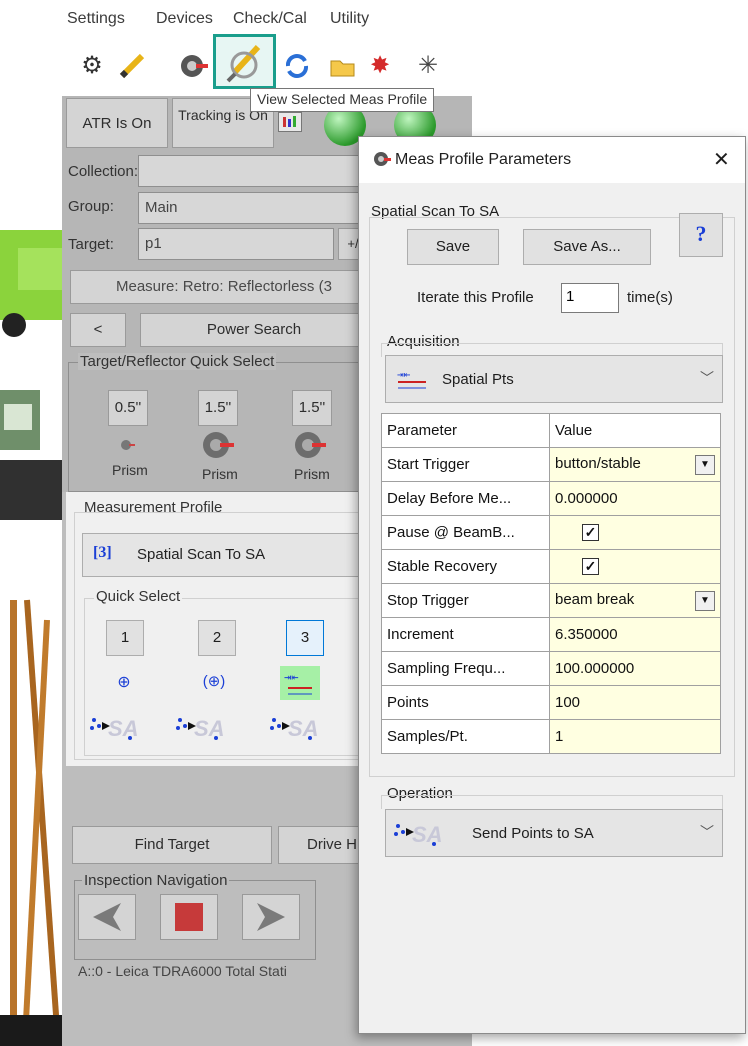 The width and height of the screenshot is (748, 1046). Describe the element at coordinates (297, 66) in the screenshot. I see `refresh-icon` at that location.